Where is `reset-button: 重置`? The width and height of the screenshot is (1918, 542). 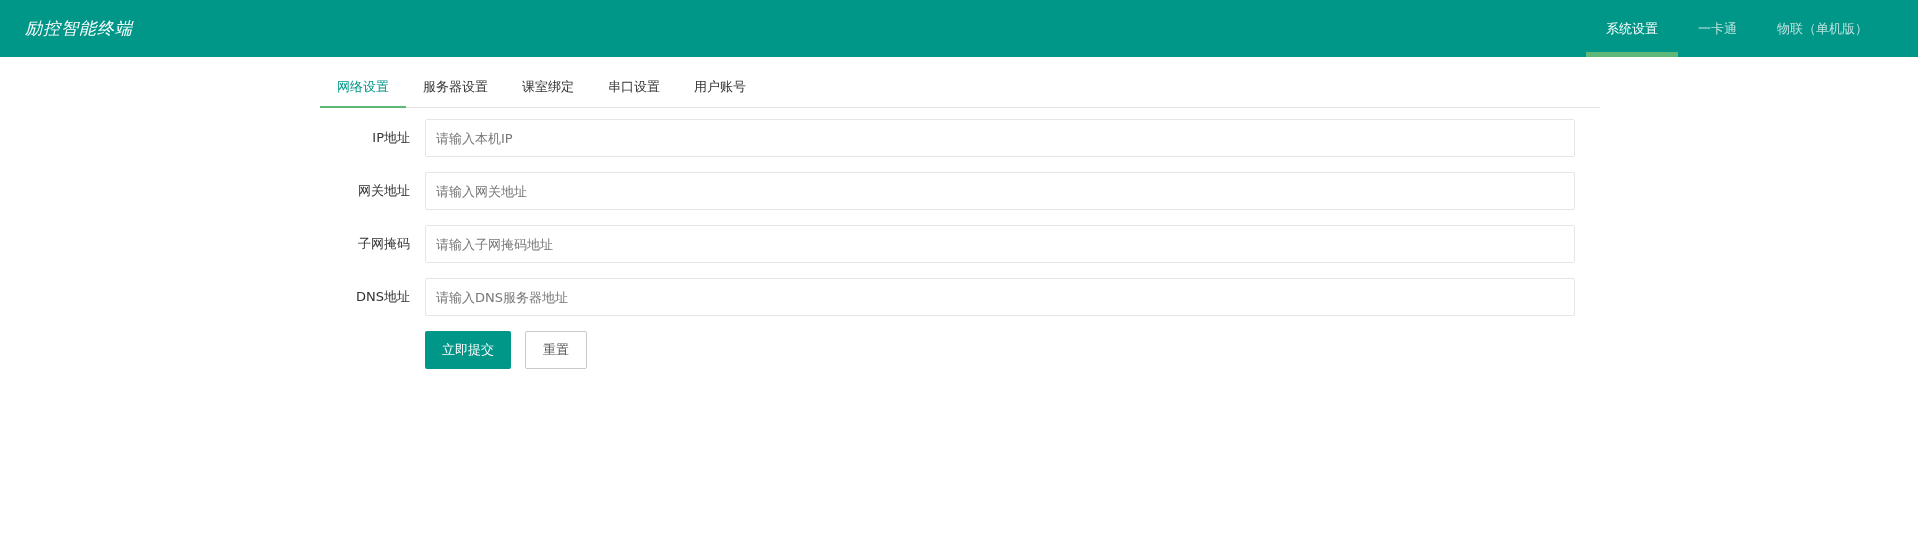 reset-button: 重置 is located at coordinates (556, 350).